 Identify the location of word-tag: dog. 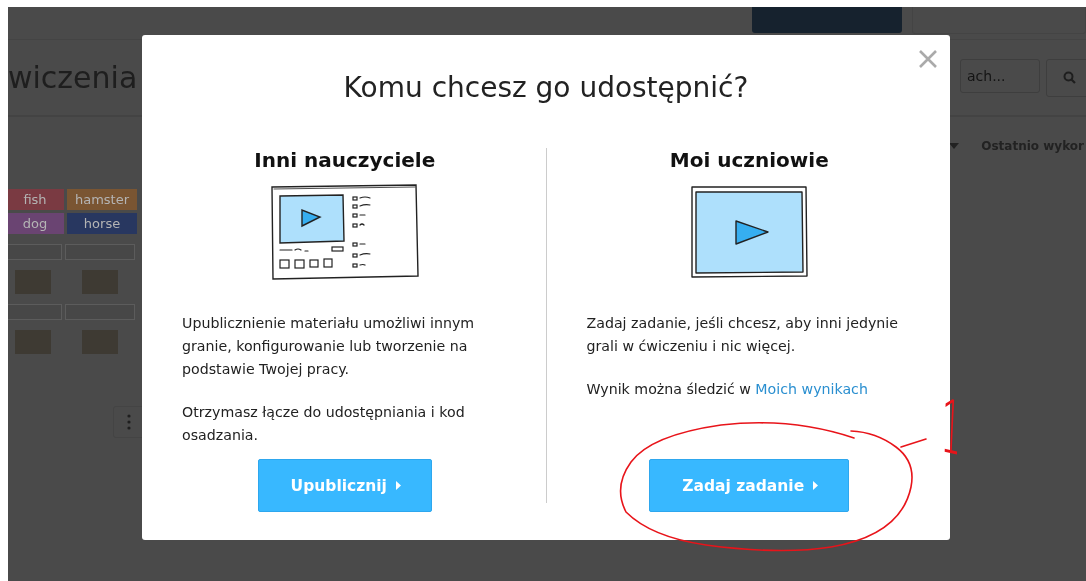
(36, 223).